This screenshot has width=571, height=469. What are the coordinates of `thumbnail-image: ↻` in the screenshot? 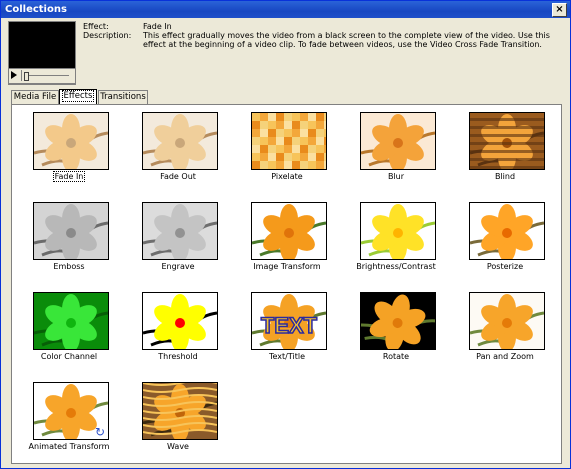 It's located at (71, 411).